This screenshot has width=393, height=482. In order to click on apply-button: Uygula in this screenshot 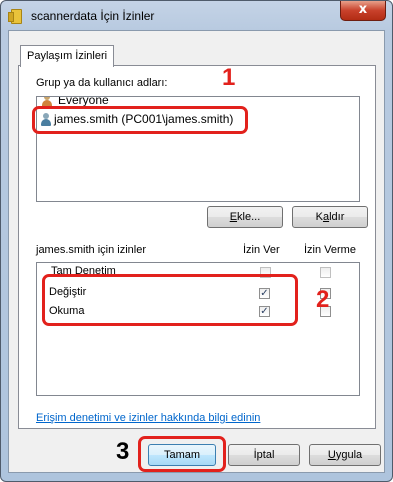, I will do `click(345, 455)`.